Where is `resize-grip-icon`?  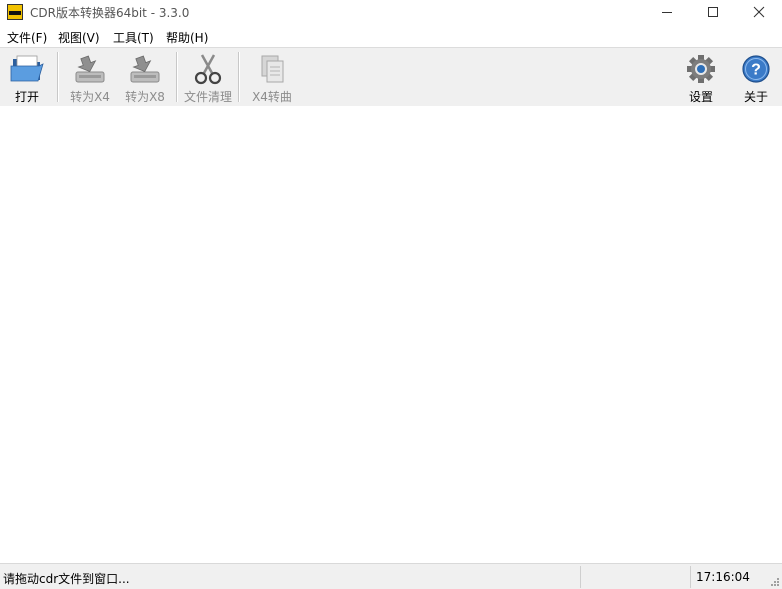
resize-grip-icon is located at coordinates (775, 582).